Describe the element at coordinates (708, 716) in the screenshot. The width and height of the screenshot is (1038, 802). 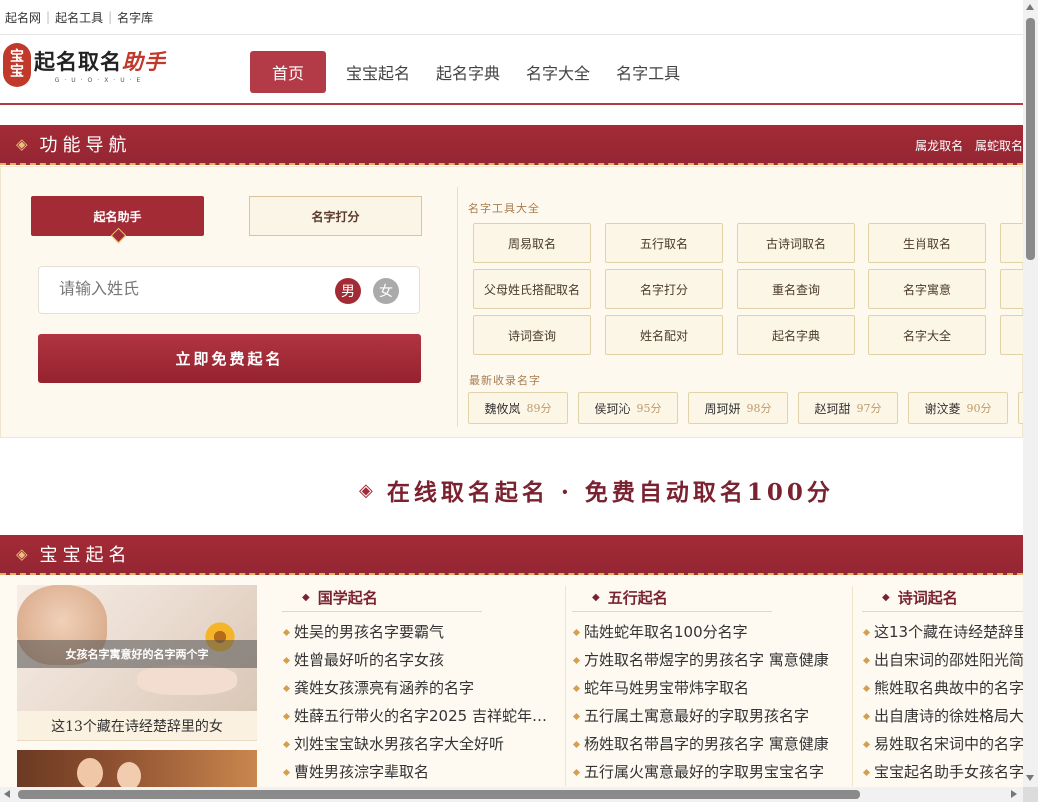
I see `list-item: 五行属土寓意最好的字取男孩名字` at that location.